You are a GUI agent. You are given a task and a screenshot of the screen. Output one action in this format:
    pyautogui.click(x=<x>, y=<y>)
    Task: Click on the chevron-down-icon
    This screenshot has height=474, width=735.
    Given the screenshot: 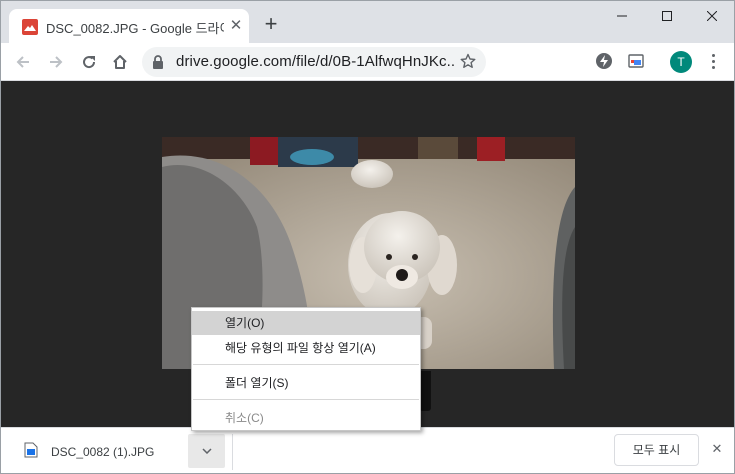 What is the action you would take?
    pyautogui.click(x=206, y=451)
    